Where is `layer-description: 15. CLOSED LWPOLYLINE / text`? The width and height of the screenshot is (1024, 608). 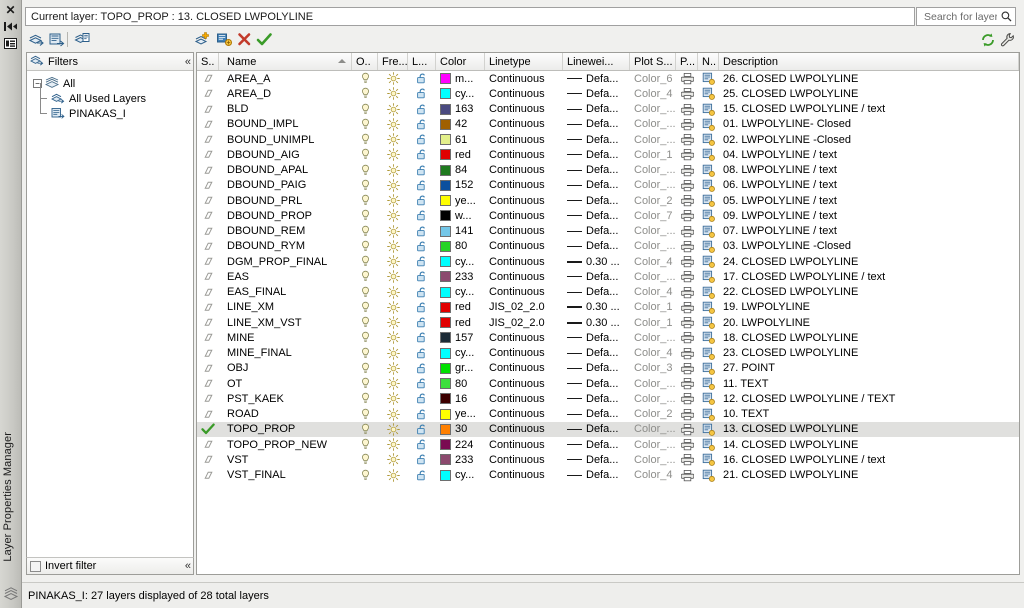
layer-description: 15. CLOSED LWPOLYLINE / text is located at coordinates (869, 109).